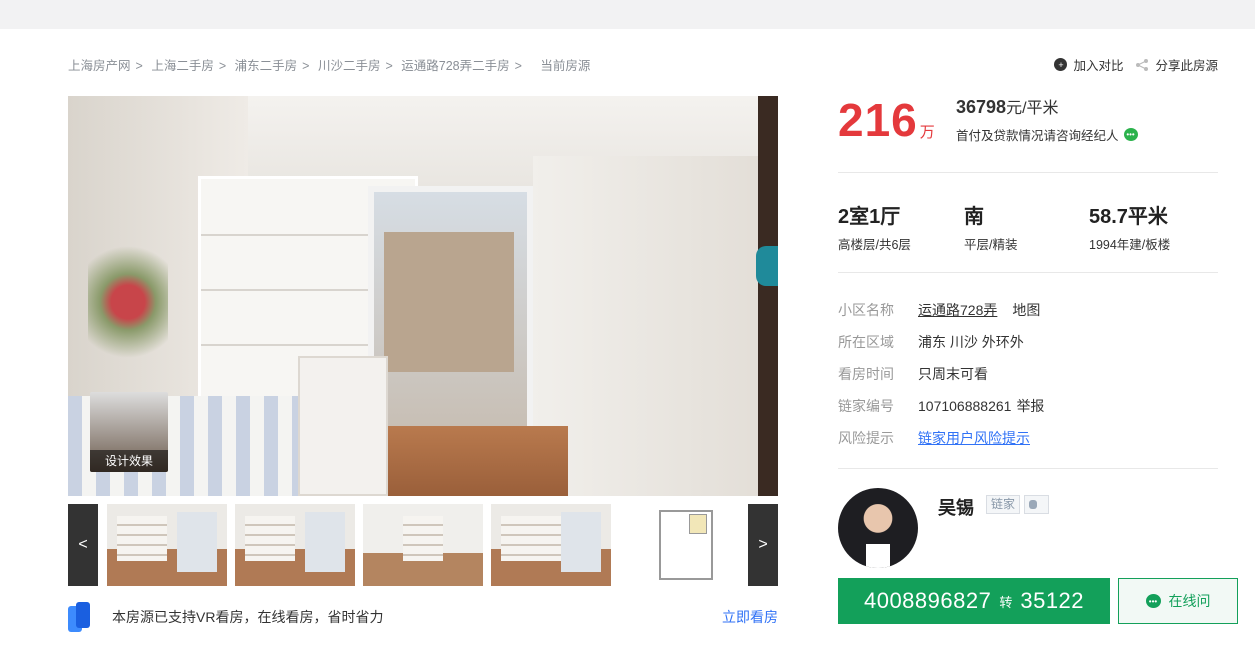 This screenshot has height=645, width=1255. What do you see at coordinates (1026, 310) in the screenshot?
I see `map-link: 地图` at bounding box center [1026, 310].